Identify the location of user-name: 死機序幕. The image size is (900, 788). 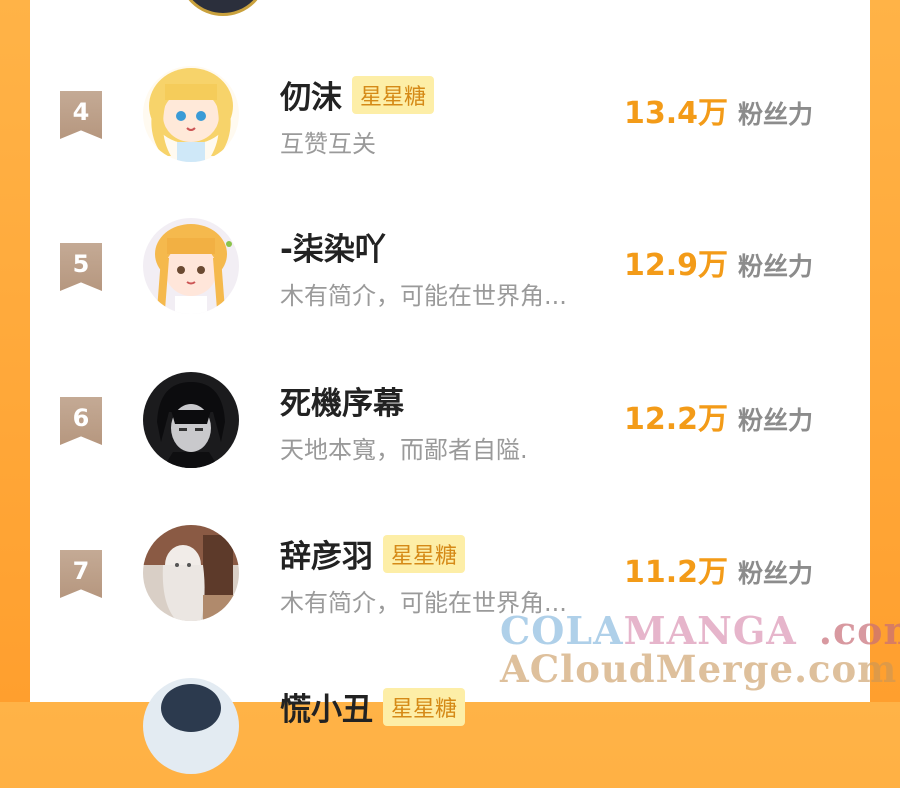
(342, 400).